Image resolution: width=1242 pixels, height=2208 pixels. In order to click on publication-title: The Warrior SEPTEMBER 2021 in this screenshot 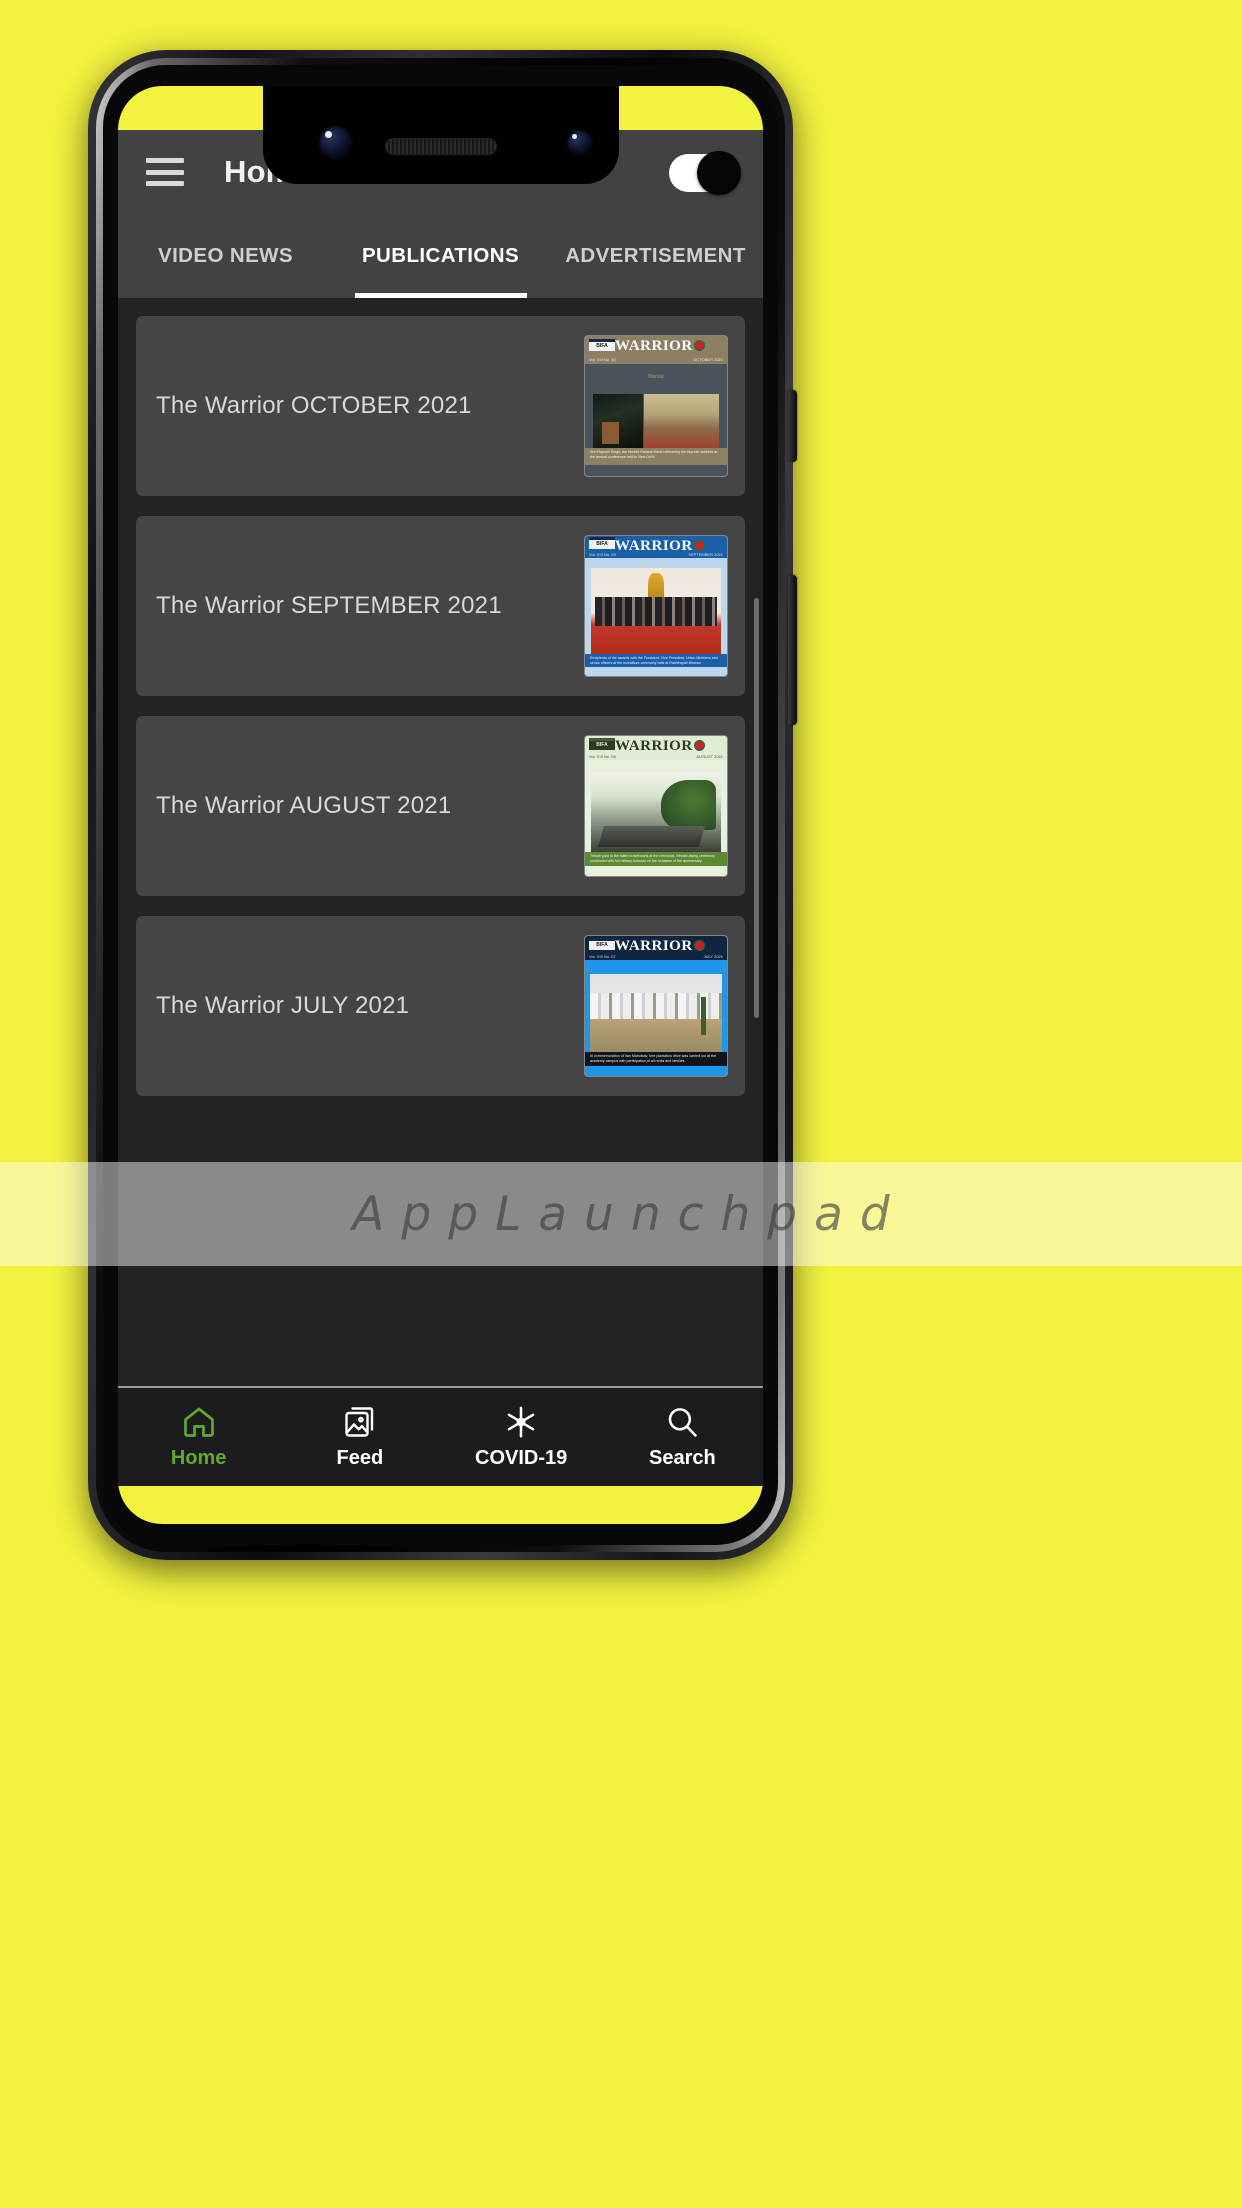, I will do `click(329, 605)`.